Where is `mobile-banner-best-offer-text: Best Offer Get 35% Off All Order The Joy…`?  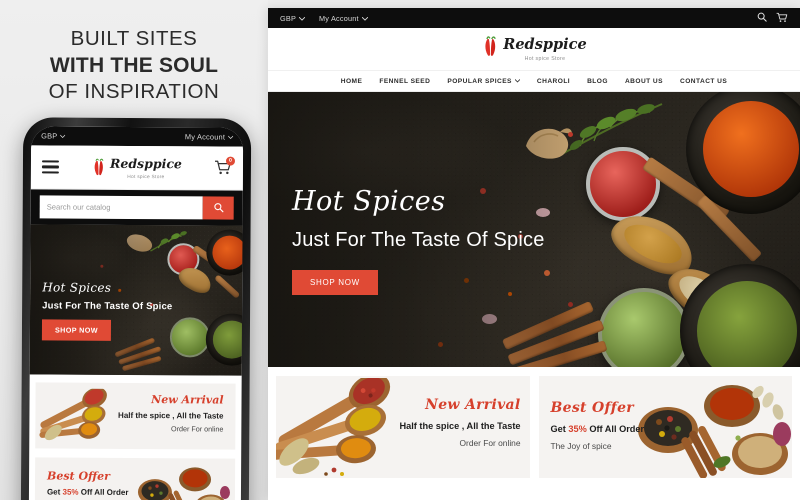
mobile-banner-best-offer-text: Best Offer Get 35% Off All Order The Joy… is located at coordinates (135, 478).